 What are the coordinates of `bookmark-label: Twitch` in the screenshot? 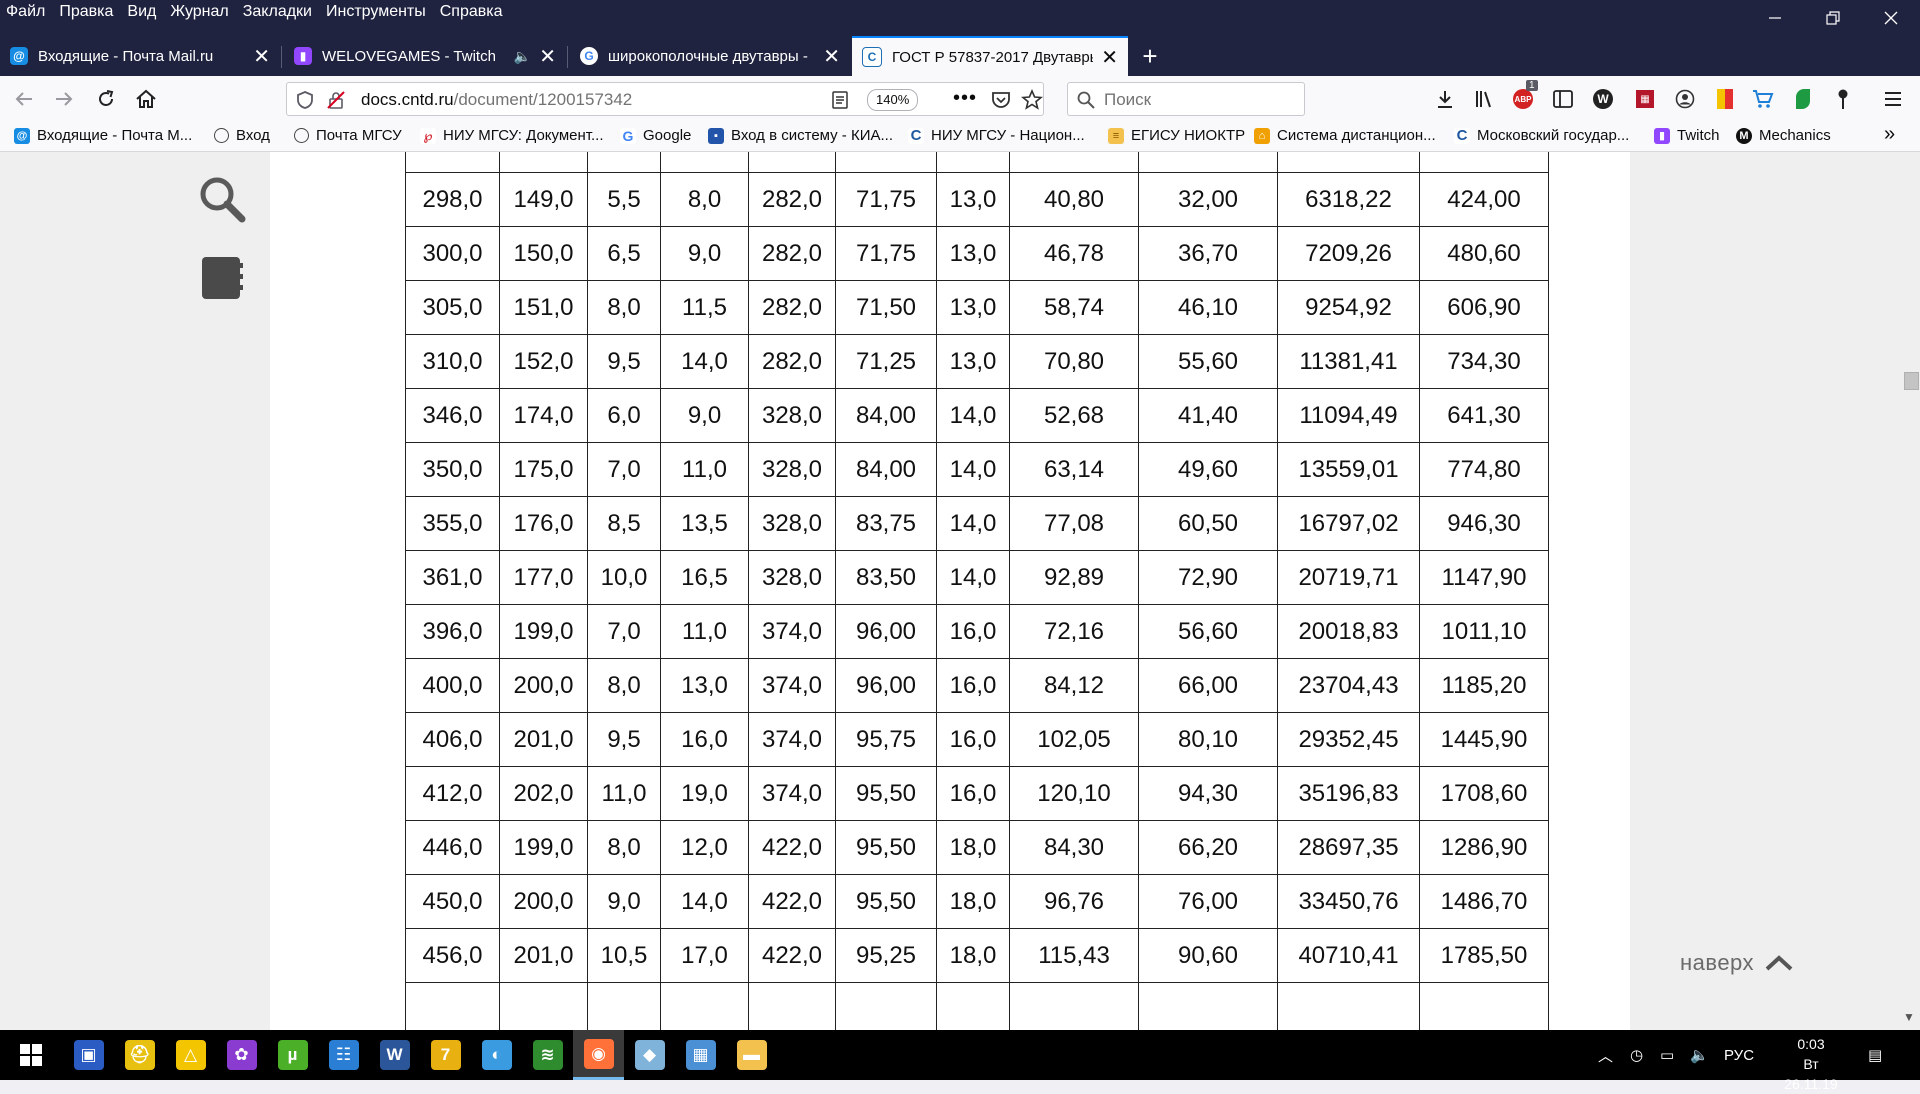 It's located at (1698, 135).